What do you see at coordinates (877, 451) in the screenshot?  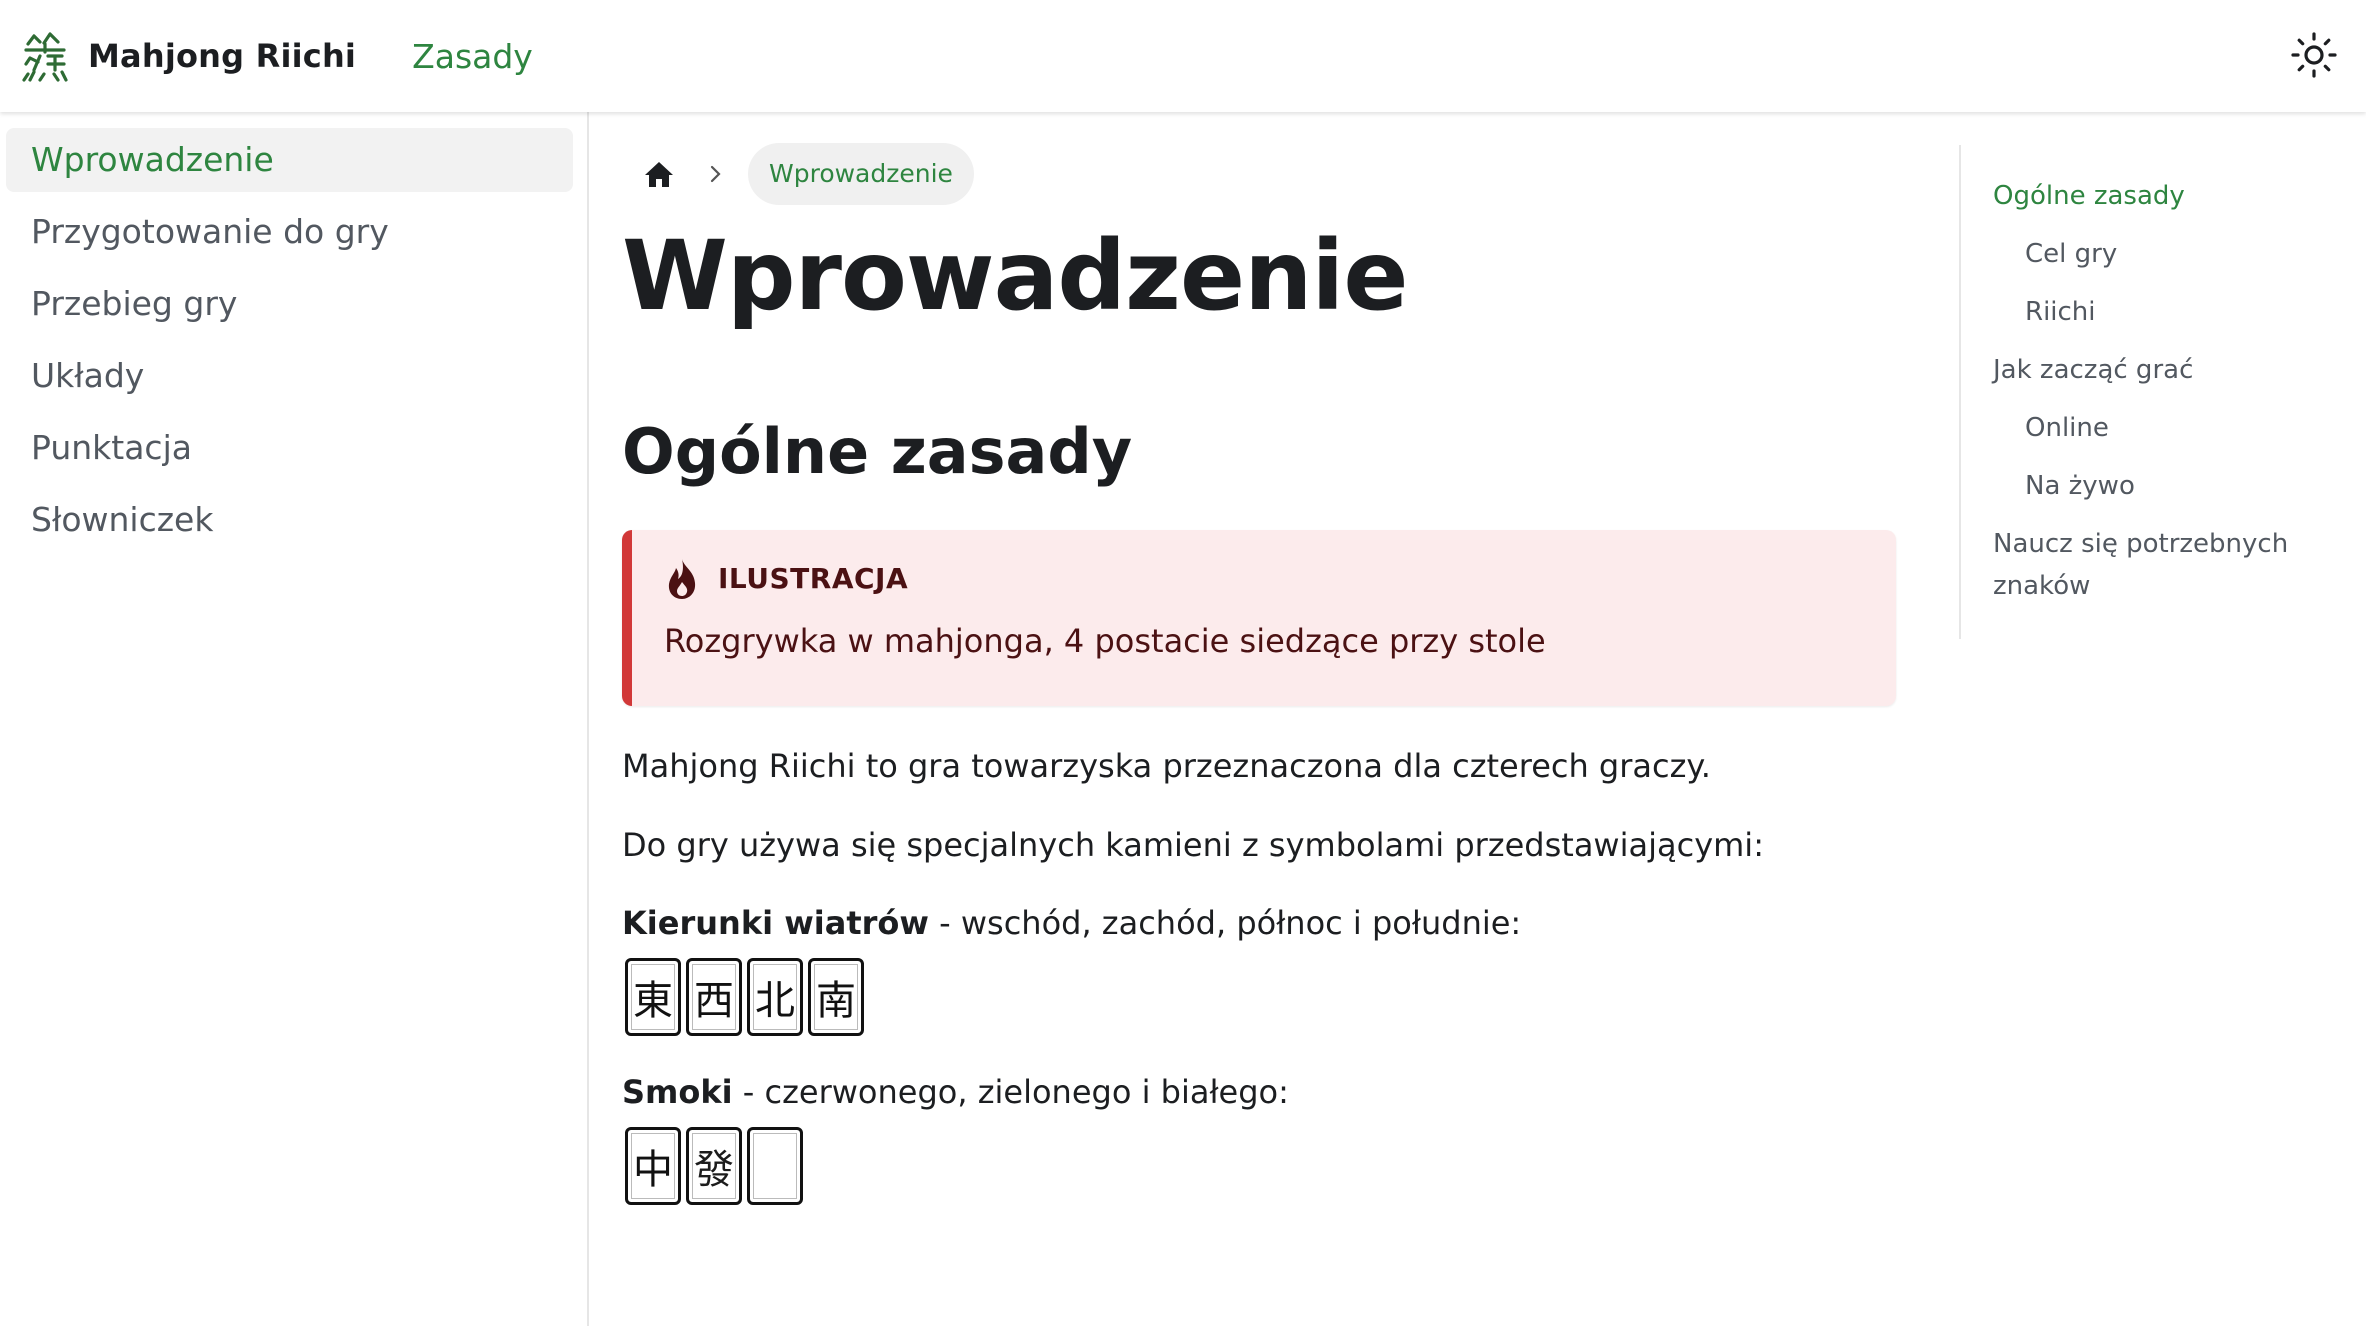 I see `section-title: Ogólne zasady` at bounding box center [877, 451].